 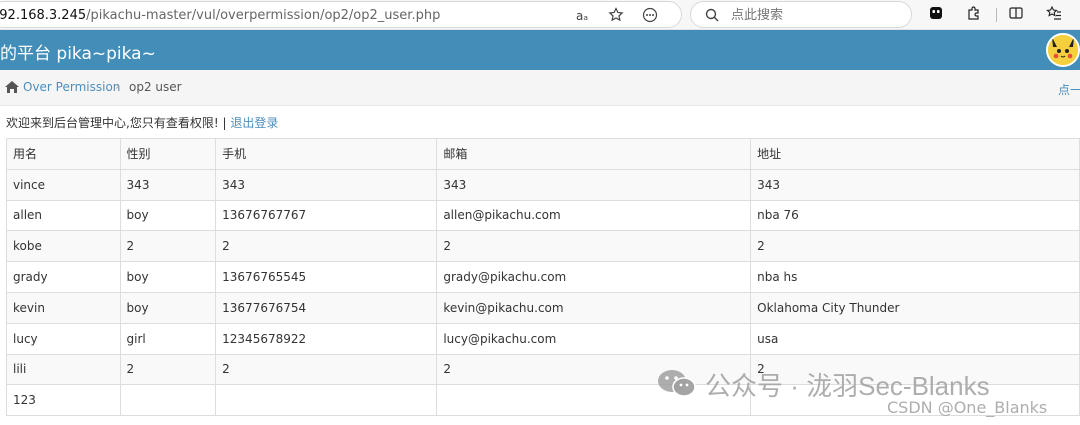 I want to click on cell-gender: girl, so click(x=168, y=338).